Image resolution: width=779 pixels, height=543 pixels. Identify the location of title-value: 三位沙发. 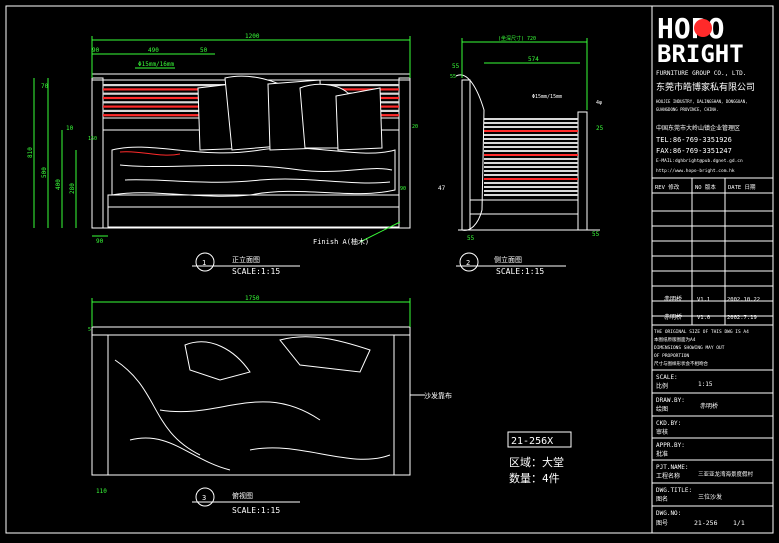
(710, 497).